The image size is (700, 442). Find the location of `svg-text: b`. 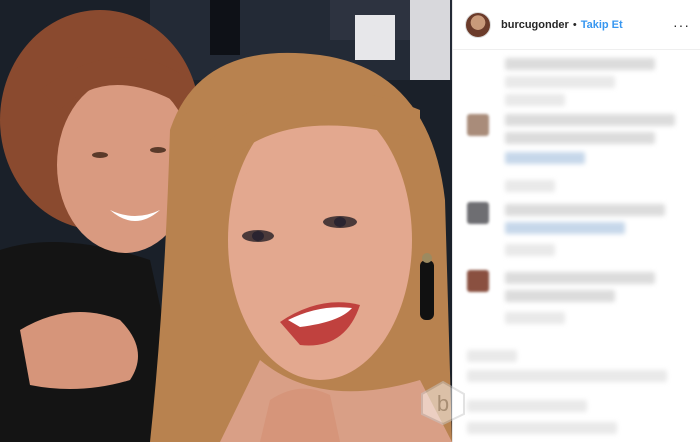

svg-text: b is located at coordinates (443, 403).